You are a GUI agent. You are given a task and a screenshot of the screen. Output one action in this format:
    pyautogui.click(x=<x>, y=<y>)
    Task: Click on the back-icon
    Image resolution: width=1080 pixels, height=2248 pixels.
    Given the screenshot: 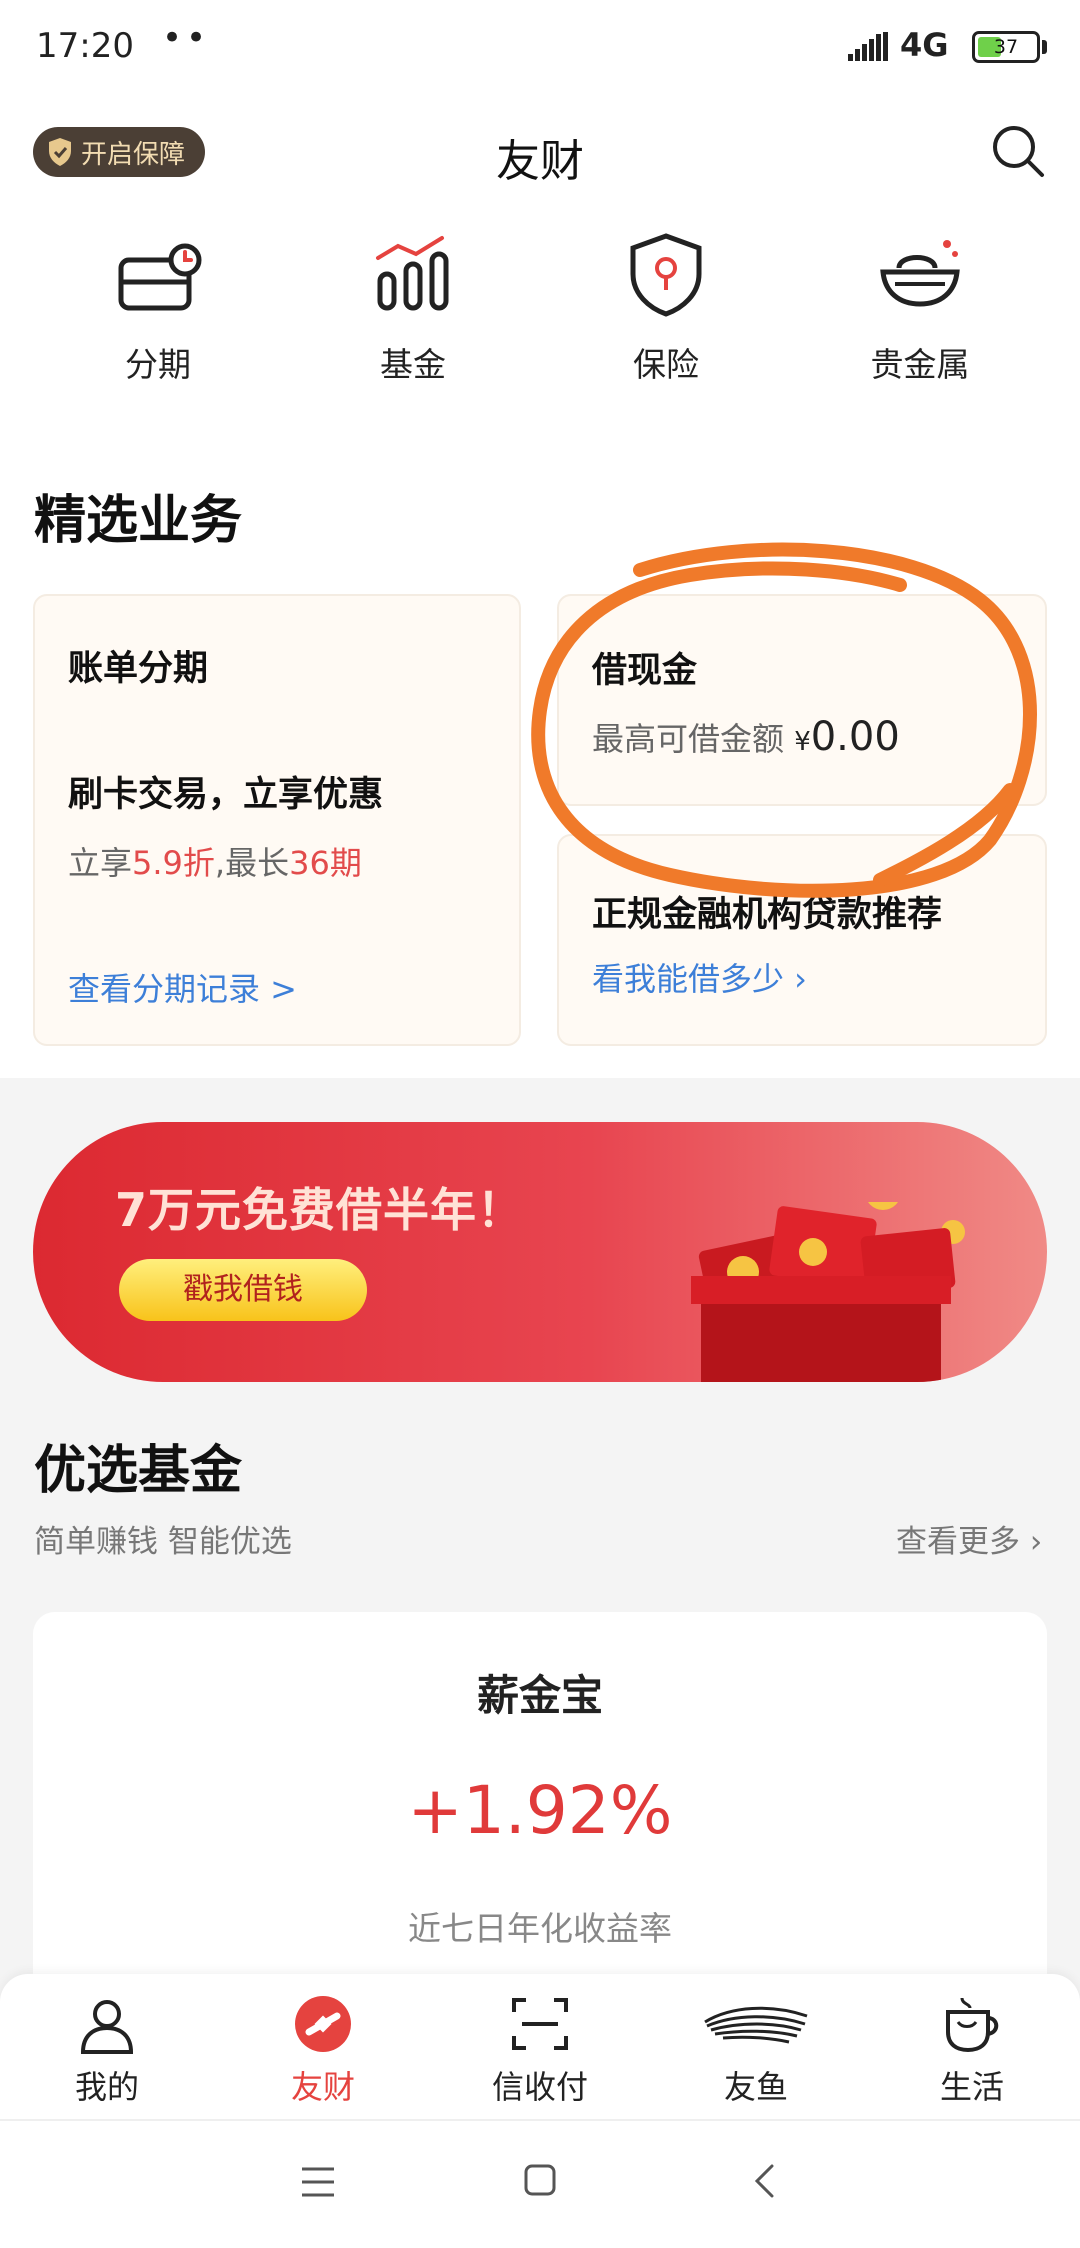 What is the action you would take?
    pyautogui.click(x=765, y=2181)
    